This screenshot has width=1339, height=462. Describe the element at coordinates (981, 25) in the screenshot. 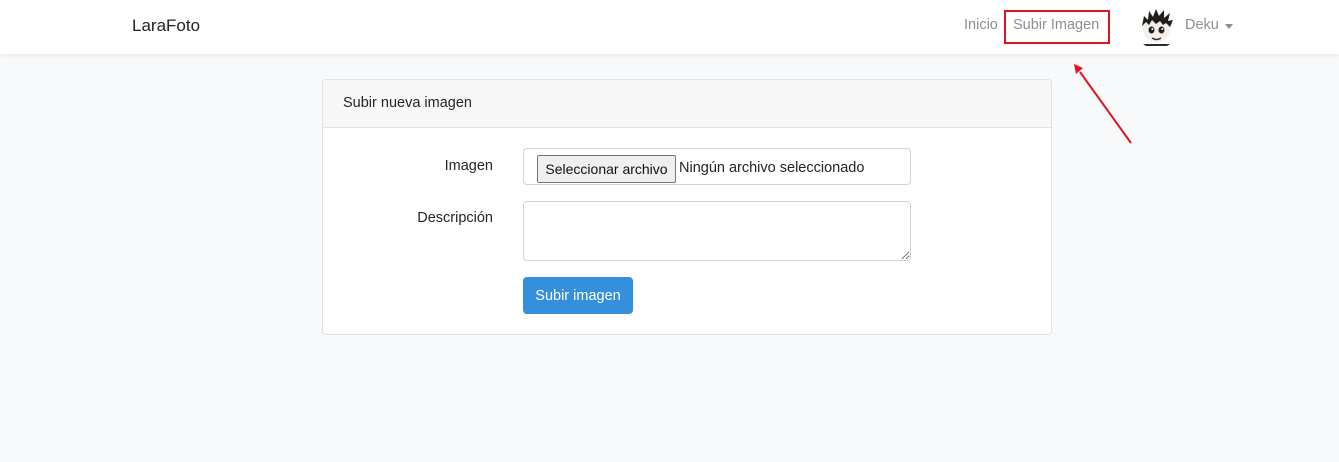

I see `nav-link-inicio: Inicio` at that location.